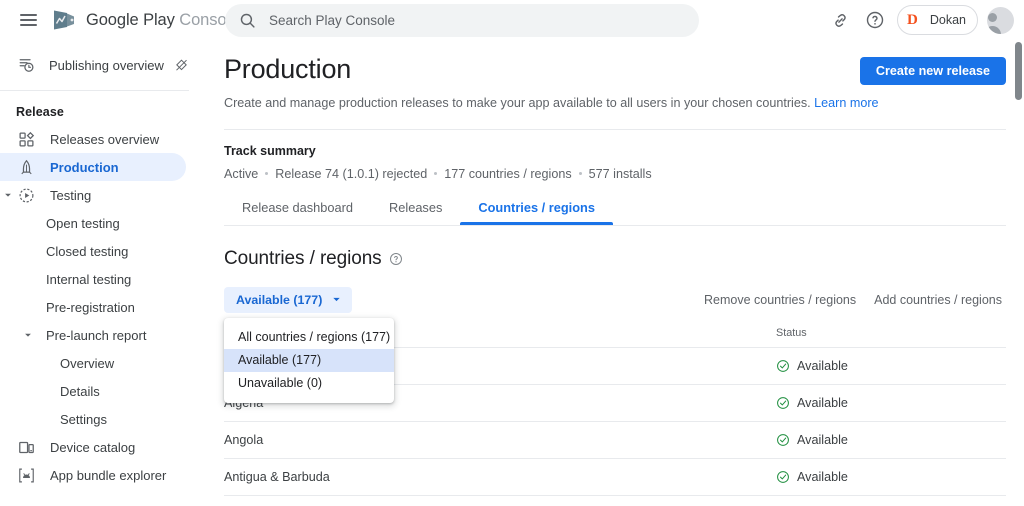  What do you see at coordinates (1018, 71) in the screenshot?
I see `page-scrollbar-thumb` at bounding box center [1018, 71].